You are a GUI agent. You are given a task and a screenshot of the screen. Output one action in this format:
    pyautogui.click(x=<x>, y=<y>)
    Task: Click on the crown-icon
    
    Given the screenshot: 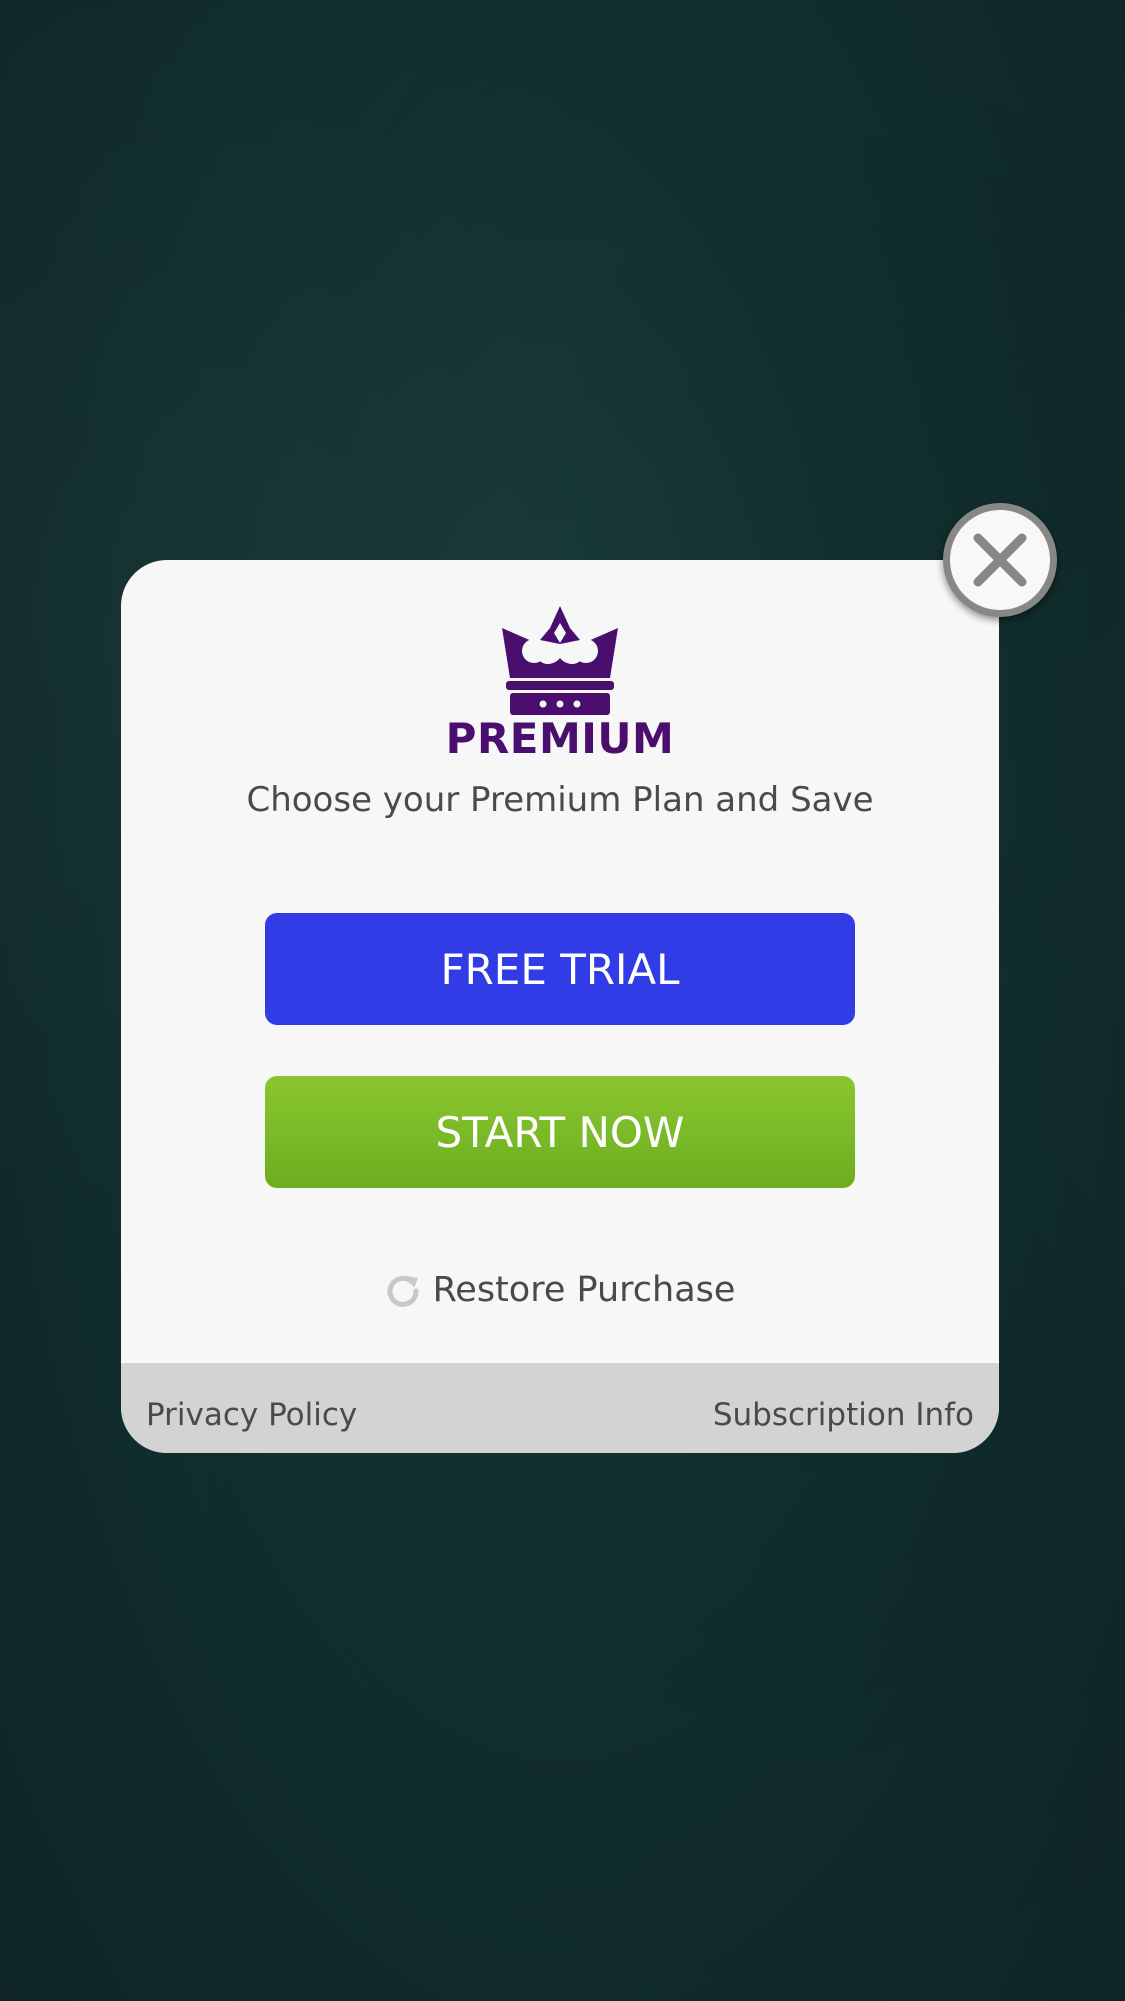 What is the action you would take?
    pyautogui.click(x=560, y=660)
    